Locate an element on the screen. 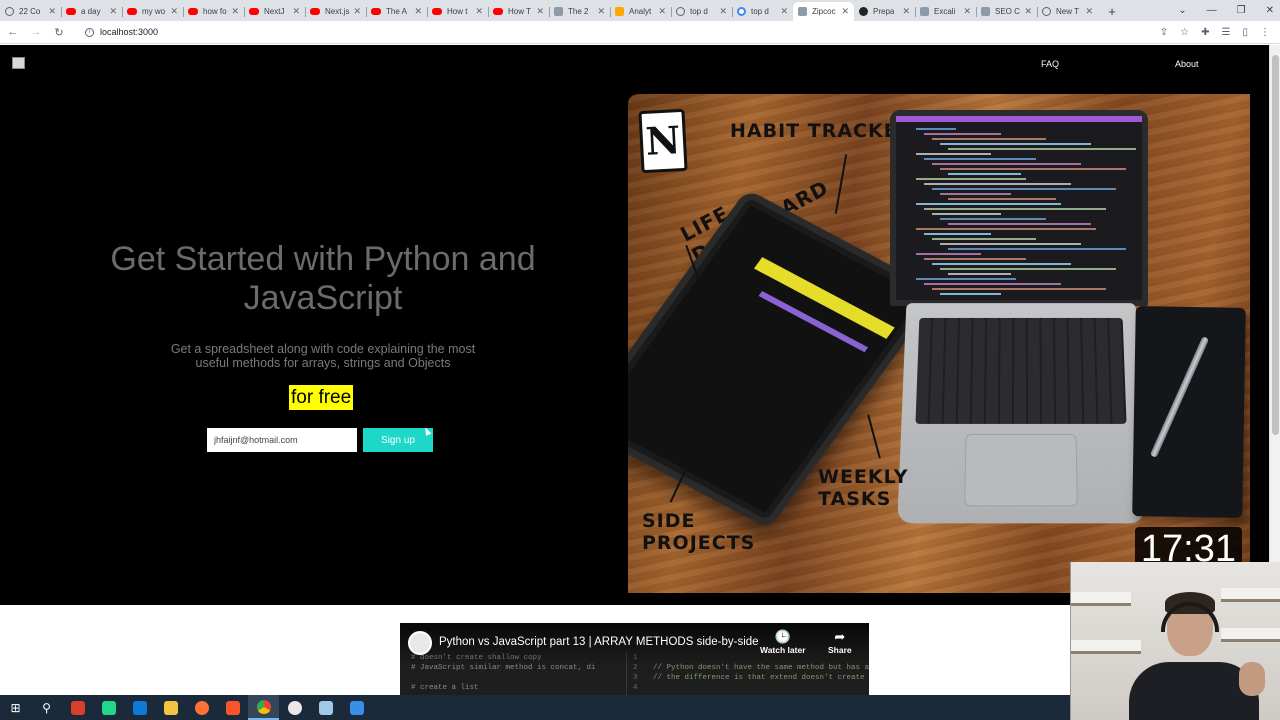 This screenshot has width=1280, height=720. browser-tab: Excali ✕ is located at coordinates (945, 11).